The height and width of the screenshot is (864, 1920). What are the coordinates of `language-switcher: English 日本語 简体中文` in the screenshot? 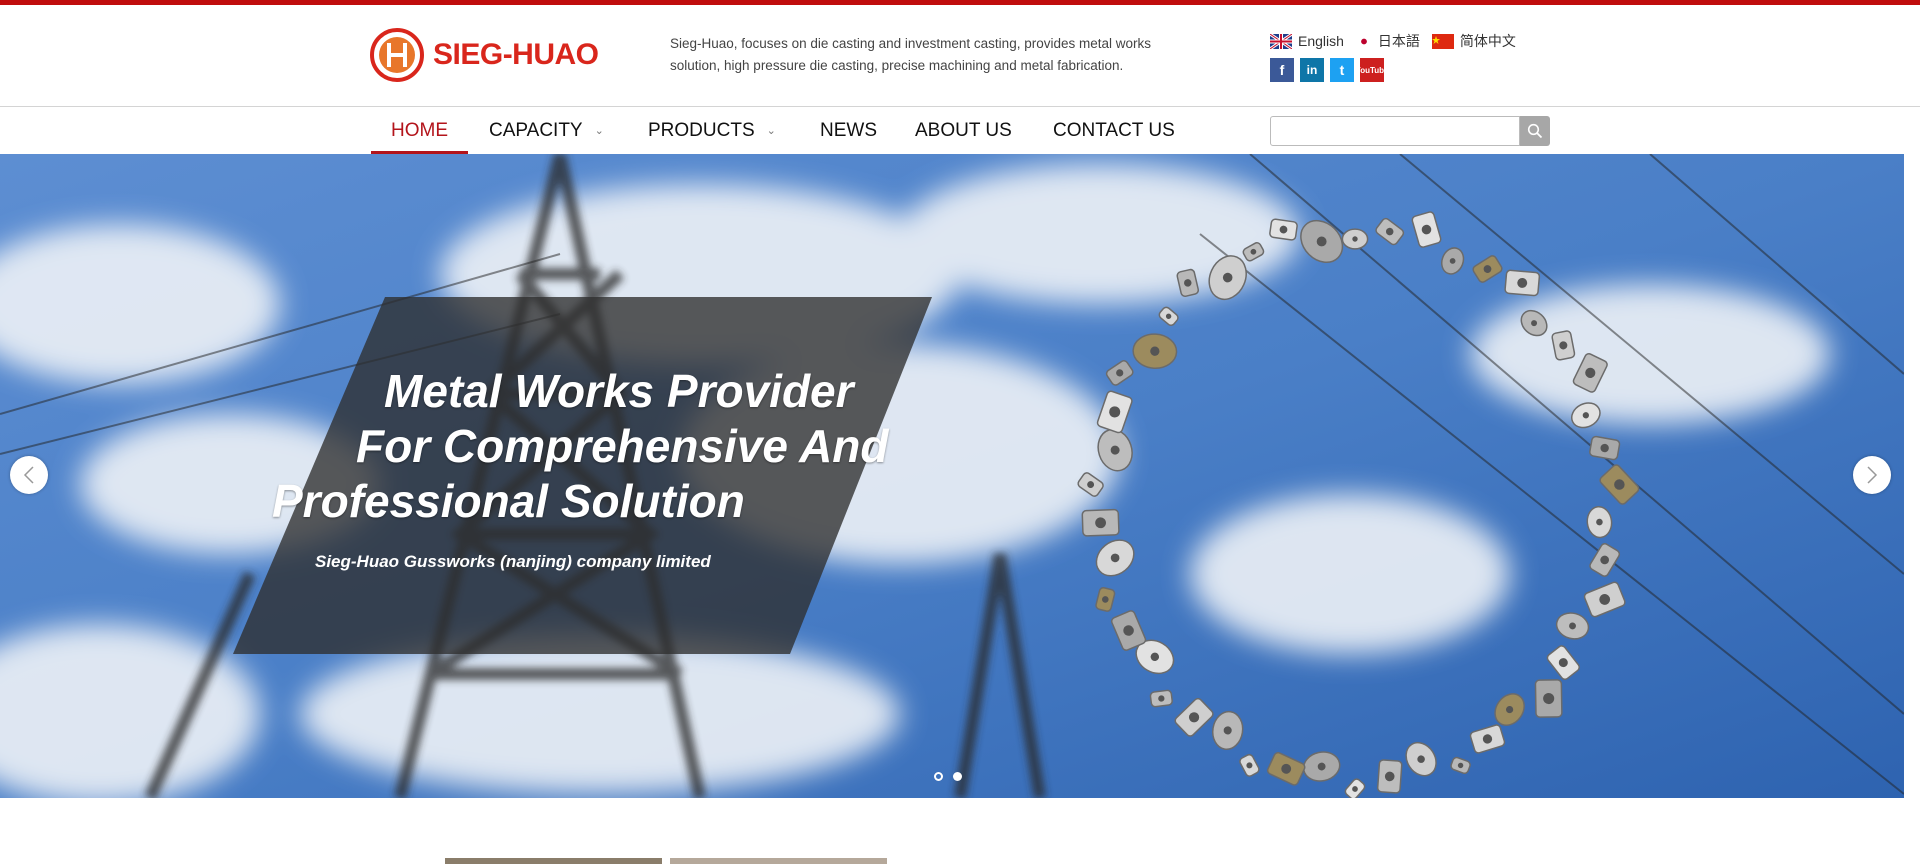 It's located at (1399, 41).